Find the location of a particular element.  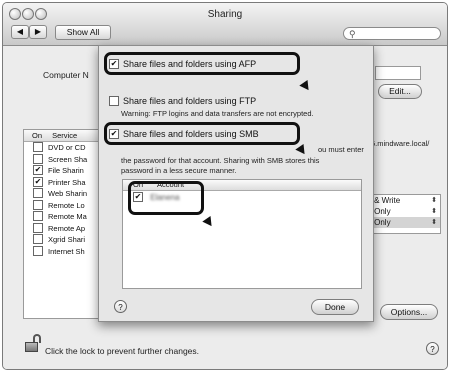

computer-name-label: Computer N is located at coordinates (66, 75).